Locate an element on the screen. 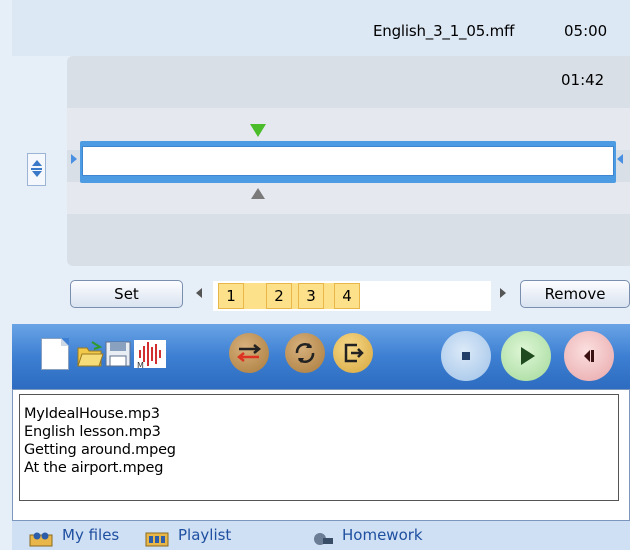 The image size is (630, 550). repeat-icon is located at coordinates (305, 353).